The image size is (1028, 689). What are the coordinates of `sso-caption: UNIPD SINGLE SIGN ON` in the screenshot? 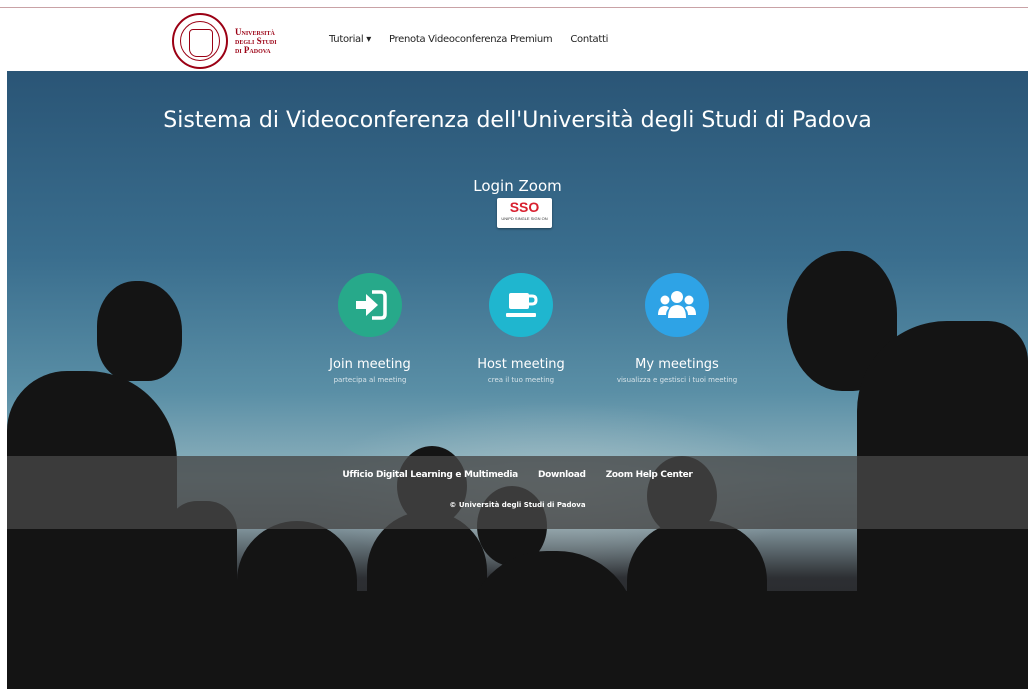 It's located at (524, 218).